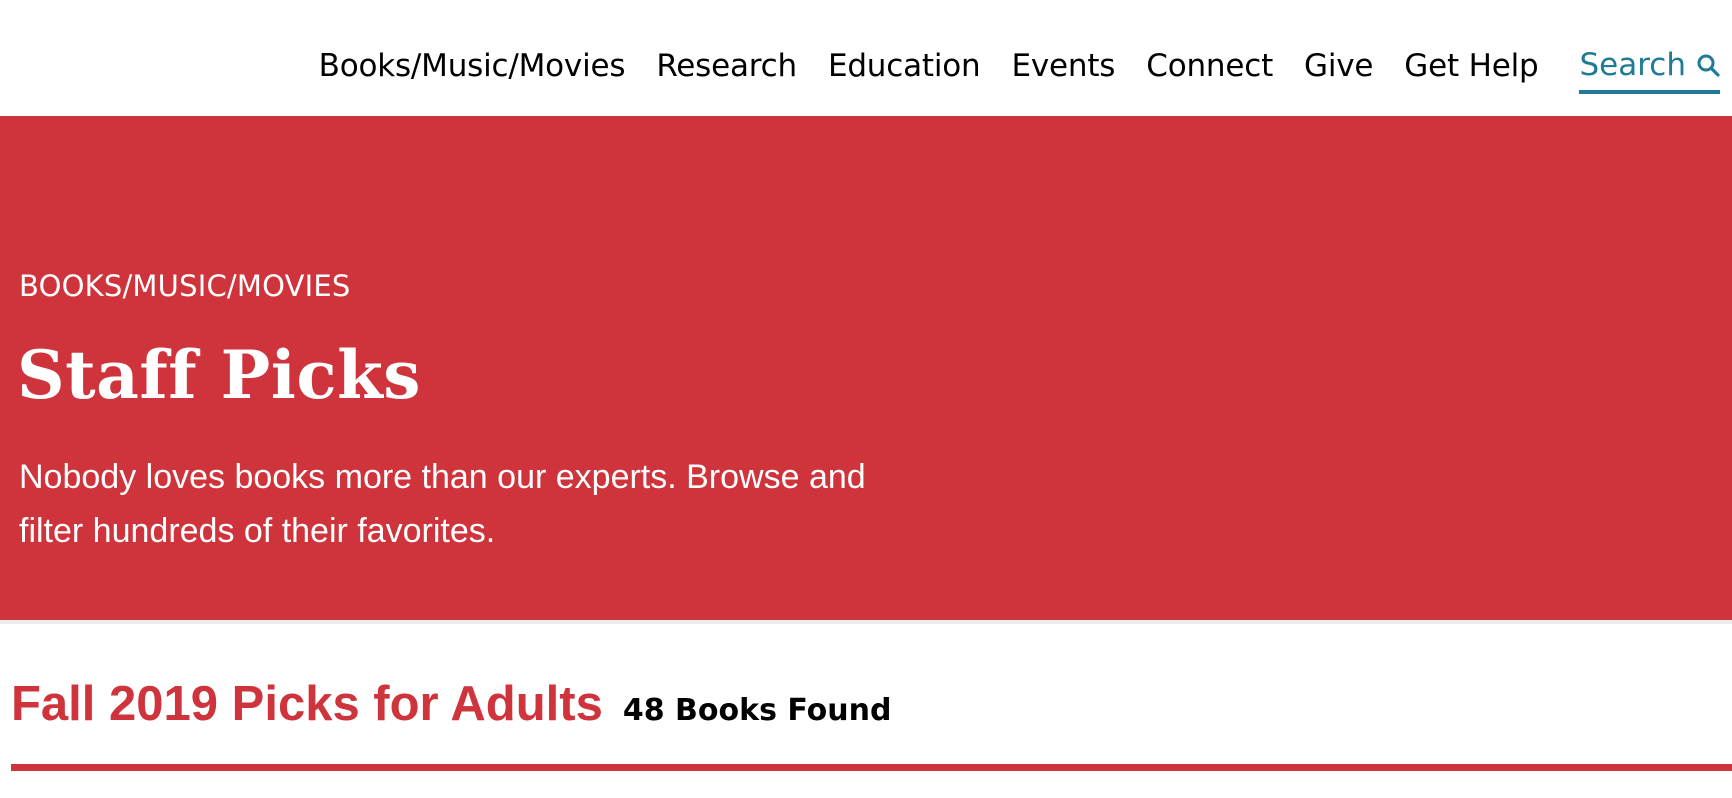 The image size is (1732, 798). I want to click on search-button: Search, so click(1649, 70).